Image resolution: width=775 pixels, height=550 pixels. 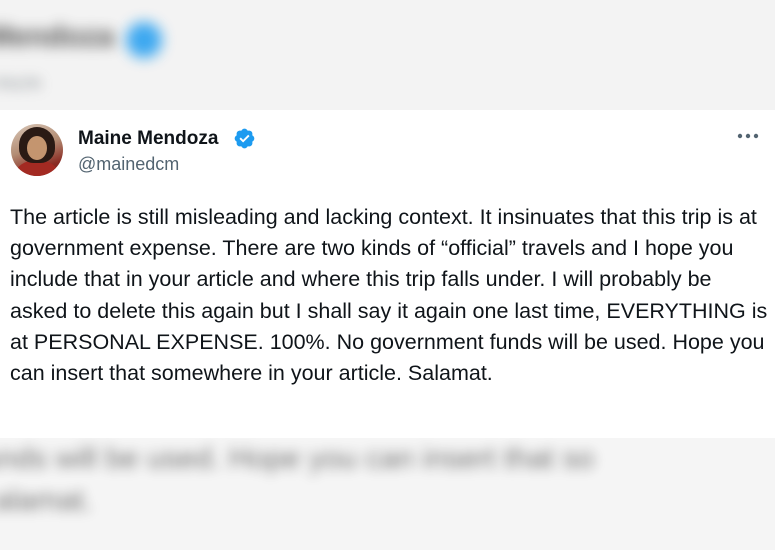 I want to click on blurred-handle: mcm, so click(x=21, y=82).